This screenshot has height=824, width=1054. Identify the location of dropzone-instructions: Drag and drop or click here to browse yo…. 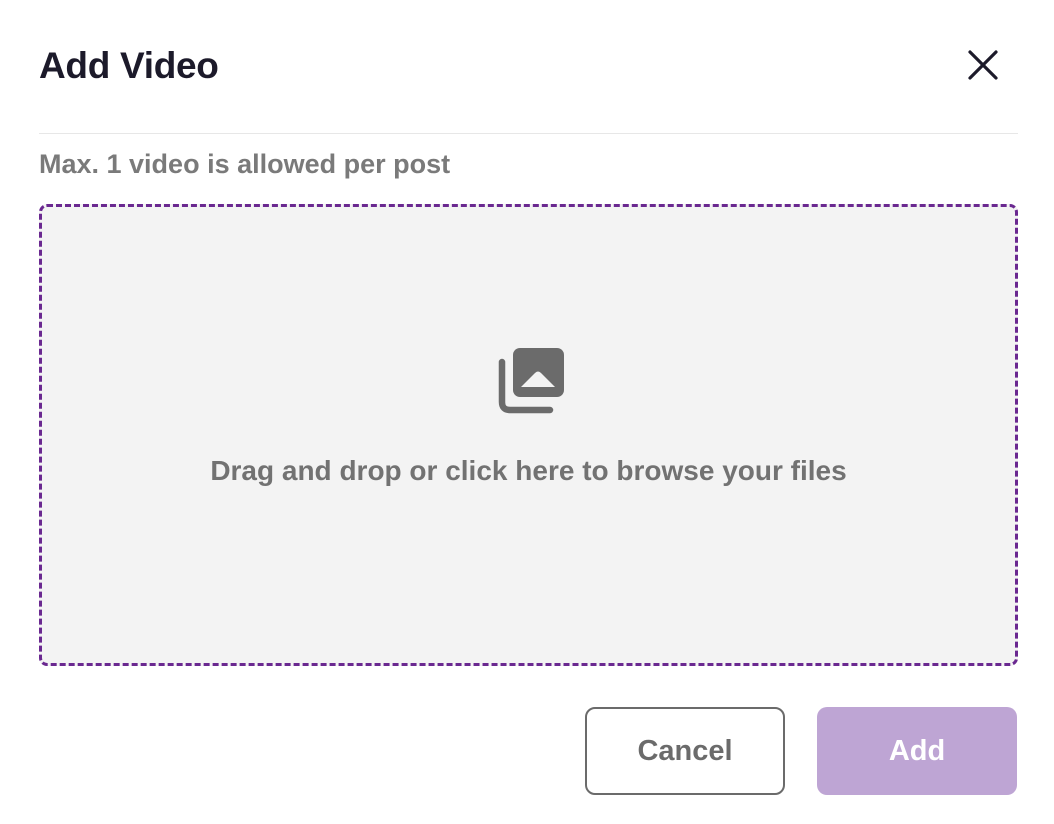
(528, 470).